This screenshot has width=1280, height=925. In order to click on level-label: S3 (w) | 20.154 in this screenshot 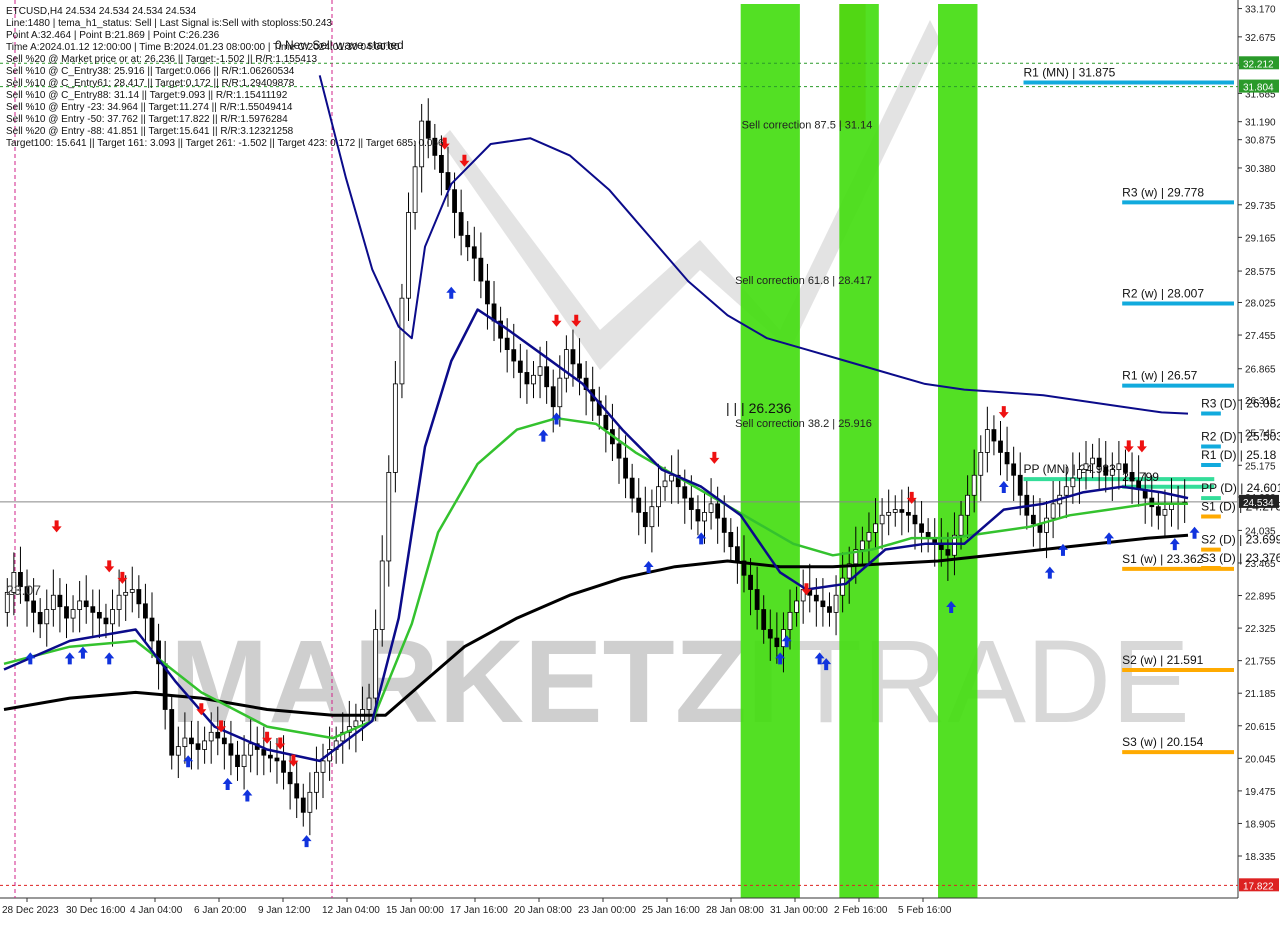, I will do `click(1162, 742)`.